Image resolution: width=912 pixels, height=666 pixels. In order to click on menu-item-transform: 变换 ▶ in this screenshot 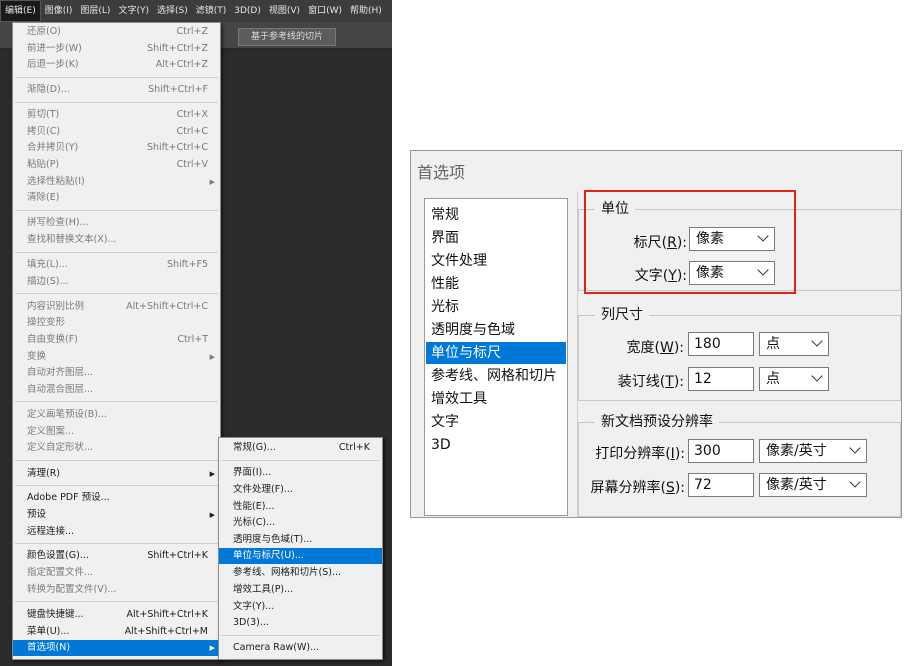, I will do `click(116, 357)`.